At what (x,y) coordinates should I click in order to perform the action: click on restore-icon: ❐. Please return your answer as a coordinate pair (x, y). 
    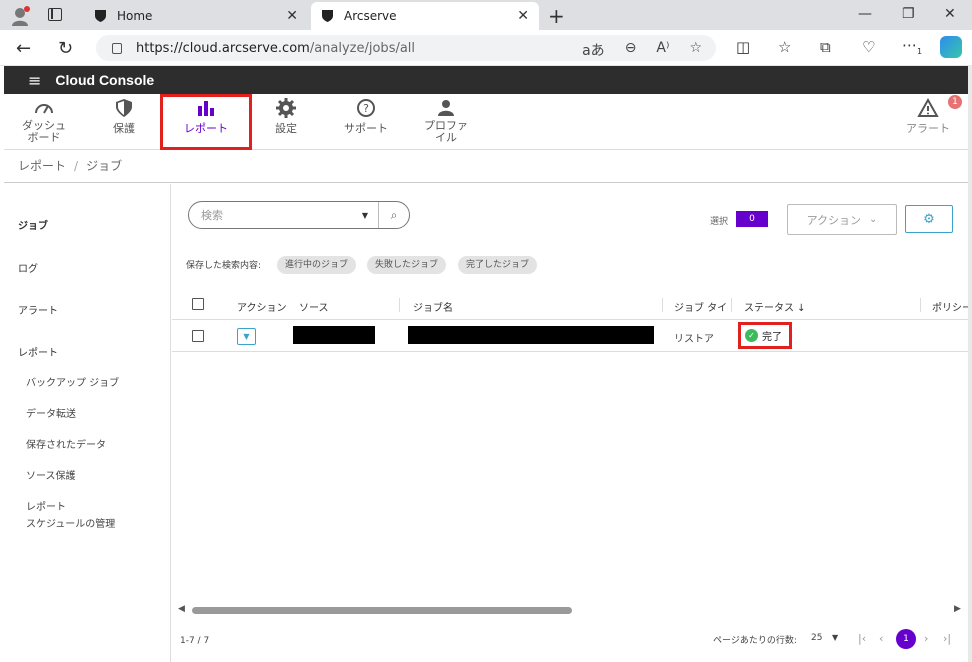
    Looking at the image, I should click on (908, 14).